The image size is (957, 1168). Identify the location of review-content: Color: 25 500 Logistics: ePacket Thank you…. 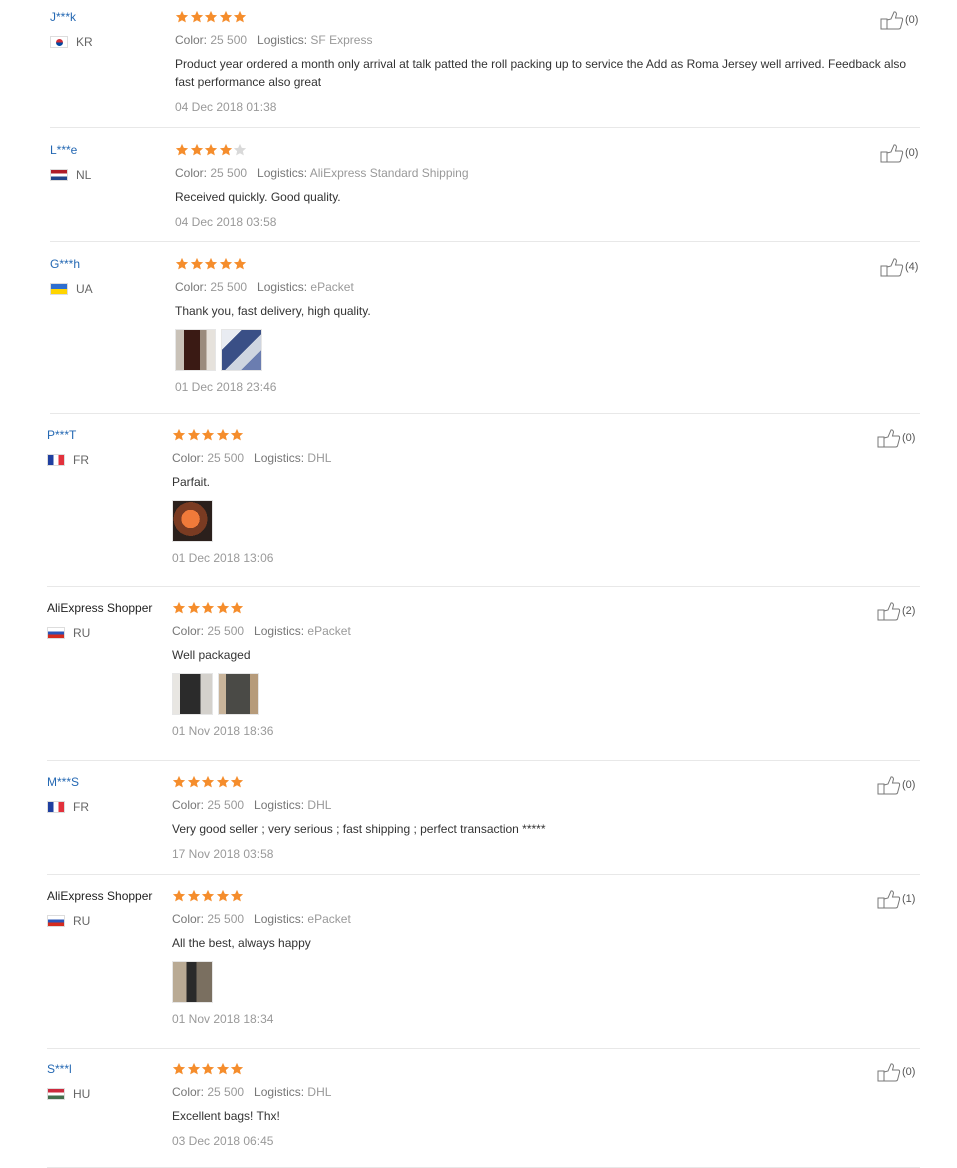
(542, 326).